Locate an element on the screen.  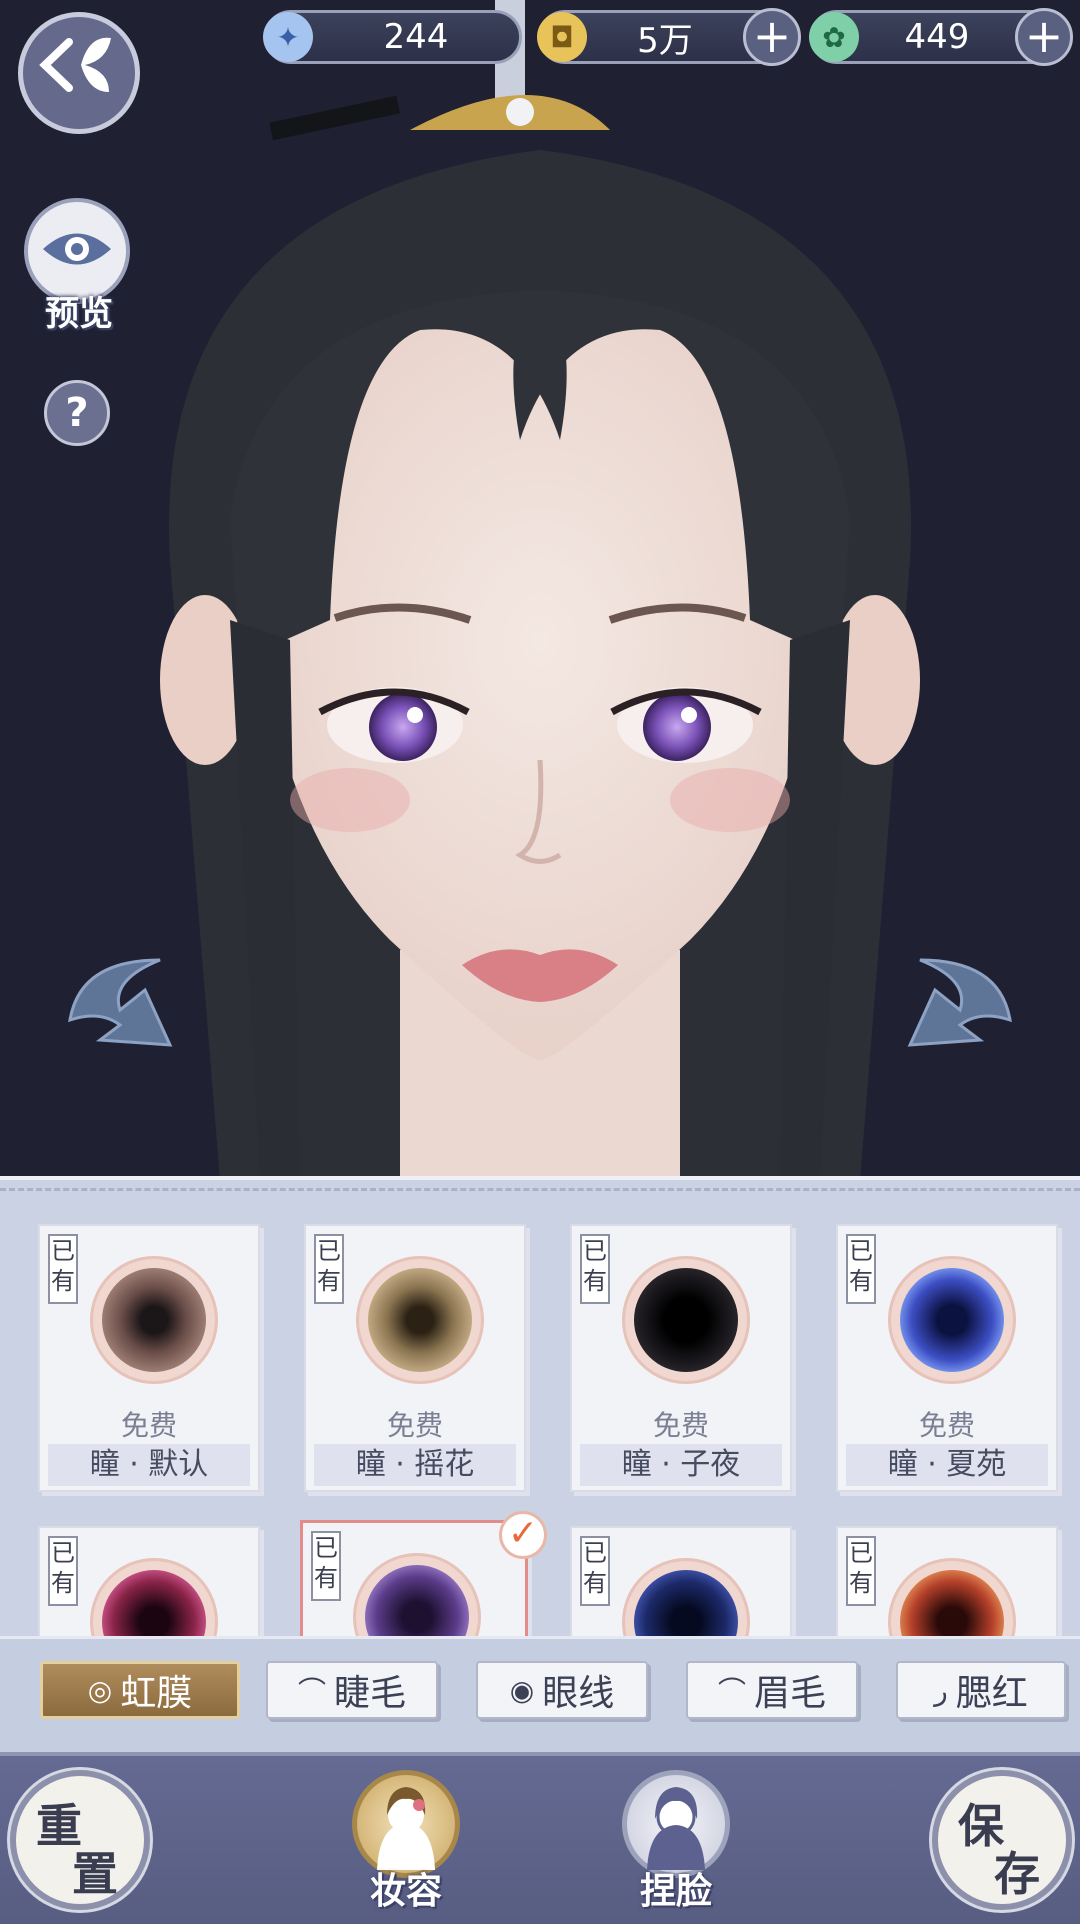
rotate-right-button is located at coordinates (960, 1005).